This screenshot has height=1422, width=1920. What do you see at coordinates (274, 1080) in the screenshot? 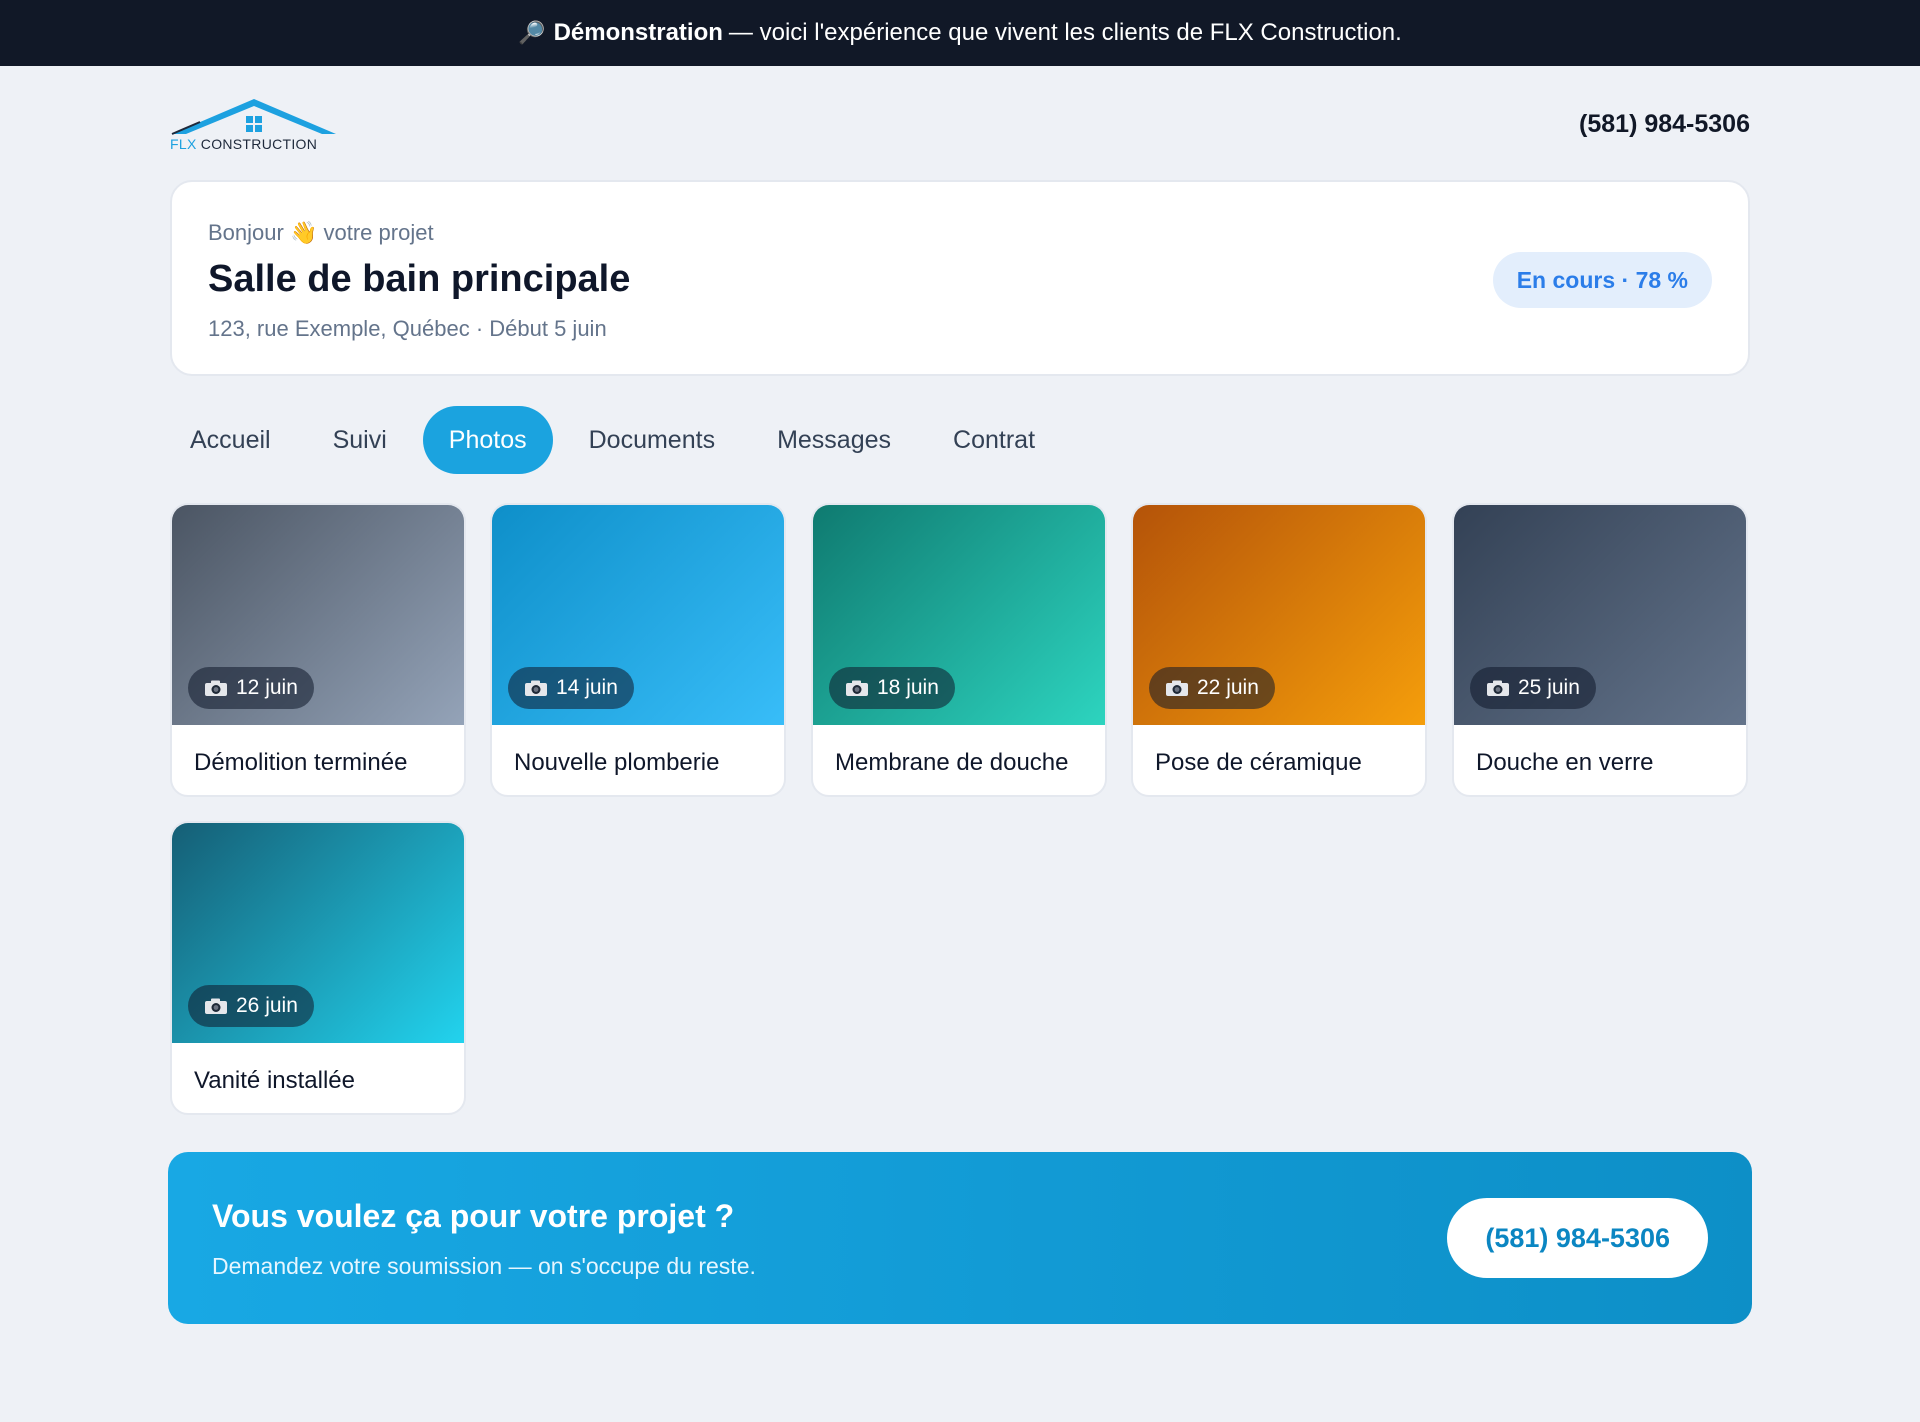
I see `photo-caption: Vanité installée` at bounding box center [274, 1080].